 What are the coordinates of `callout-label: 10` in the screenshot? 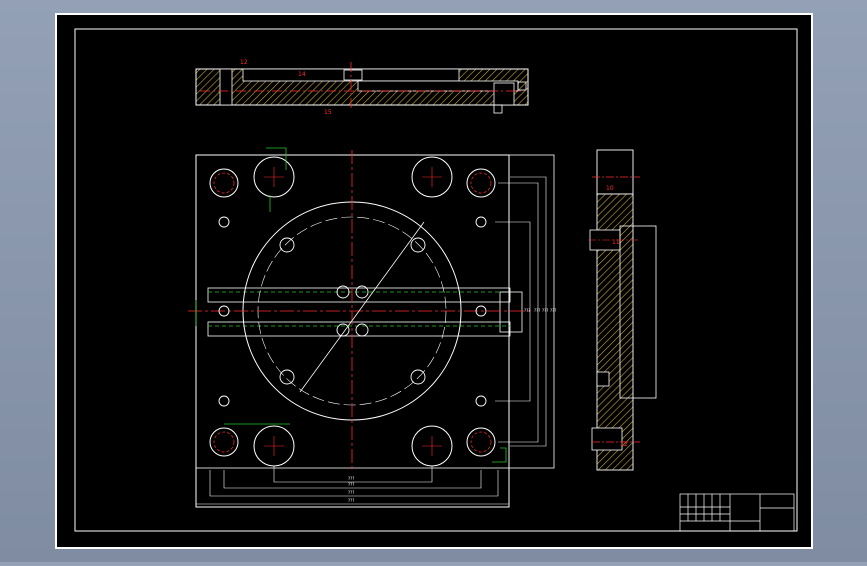 It's located at (610, 188).